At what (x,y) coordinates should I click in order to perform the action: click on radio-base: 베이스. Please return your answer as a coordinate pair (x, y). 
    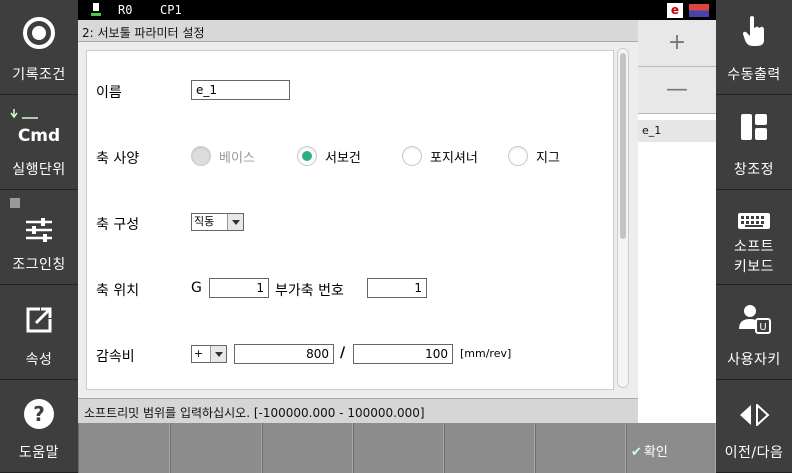
    Looking at the image, I should click on (223, 156).